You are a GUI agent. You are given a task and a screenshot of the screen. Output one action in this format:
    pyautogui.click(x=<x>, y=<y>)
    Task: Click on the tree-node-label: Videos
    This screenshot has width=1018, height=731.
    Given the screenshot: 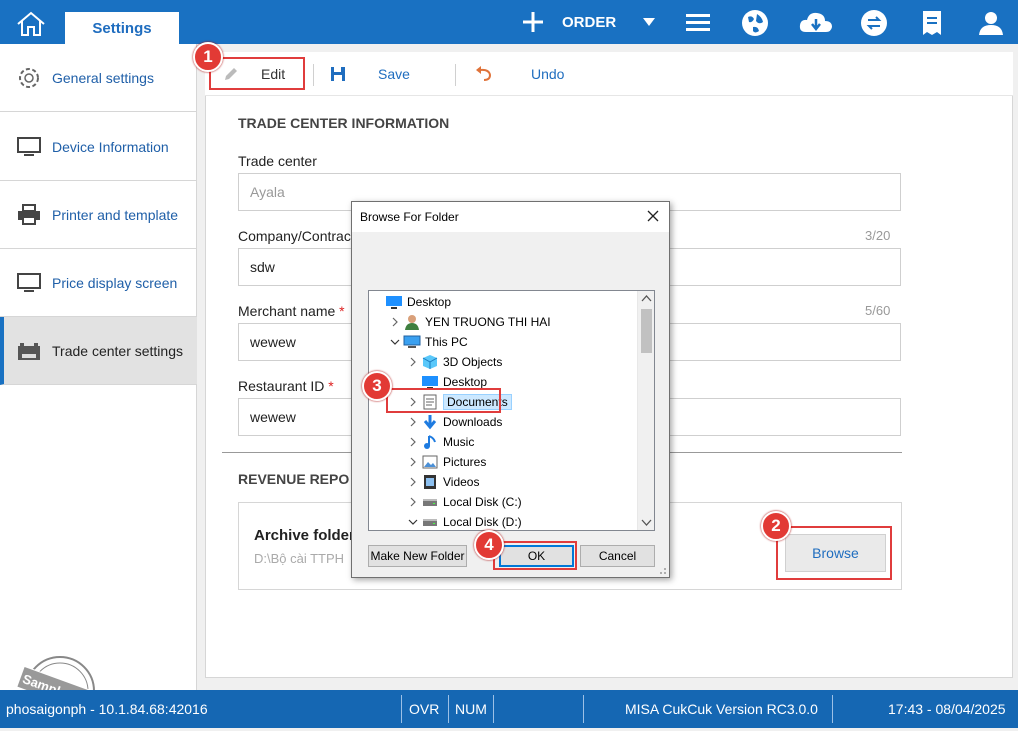 What is the action you would take?
    pyautogui.click(x=461, y=482)
    